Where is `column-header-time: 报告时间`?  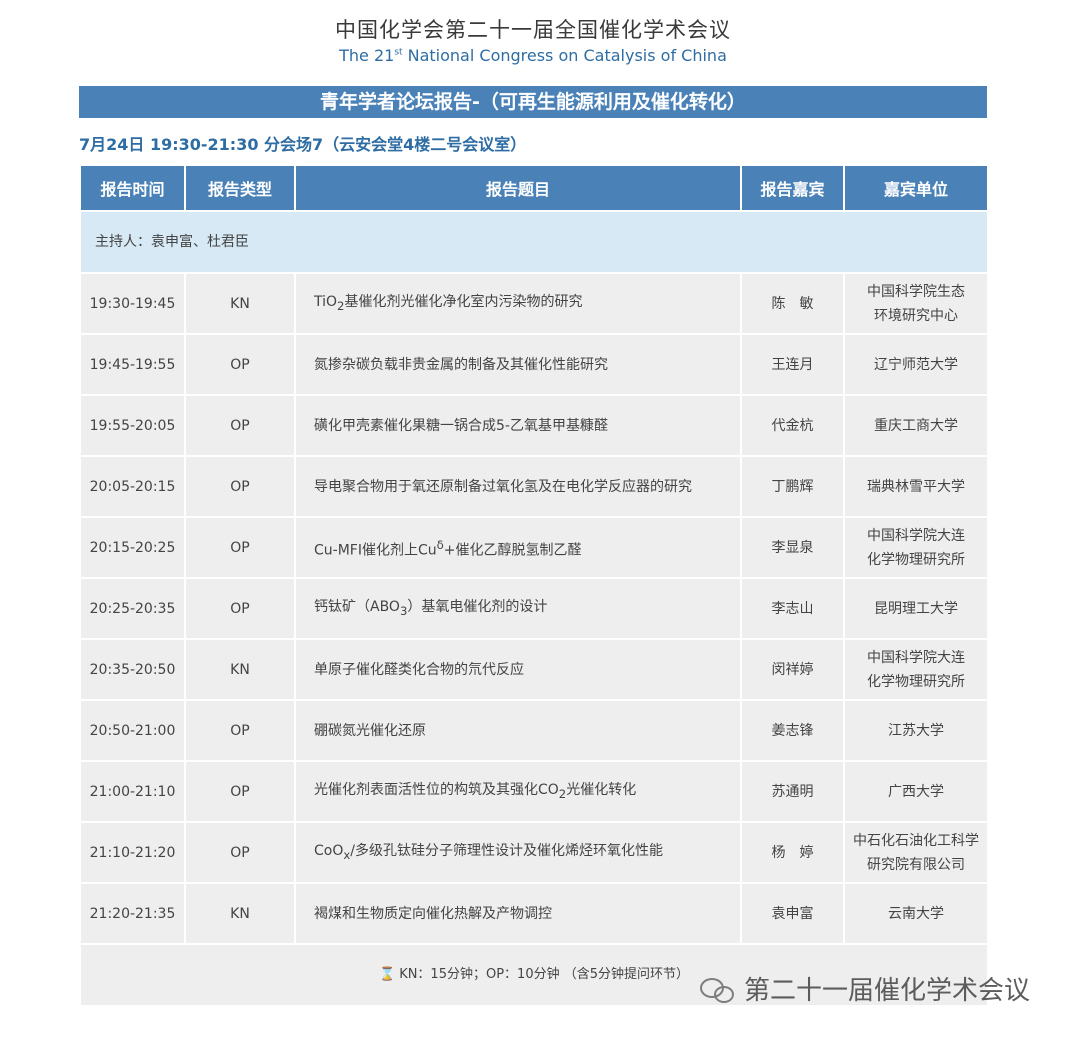
column-header-time: 报告时间 is located at coordinates (132, 188).